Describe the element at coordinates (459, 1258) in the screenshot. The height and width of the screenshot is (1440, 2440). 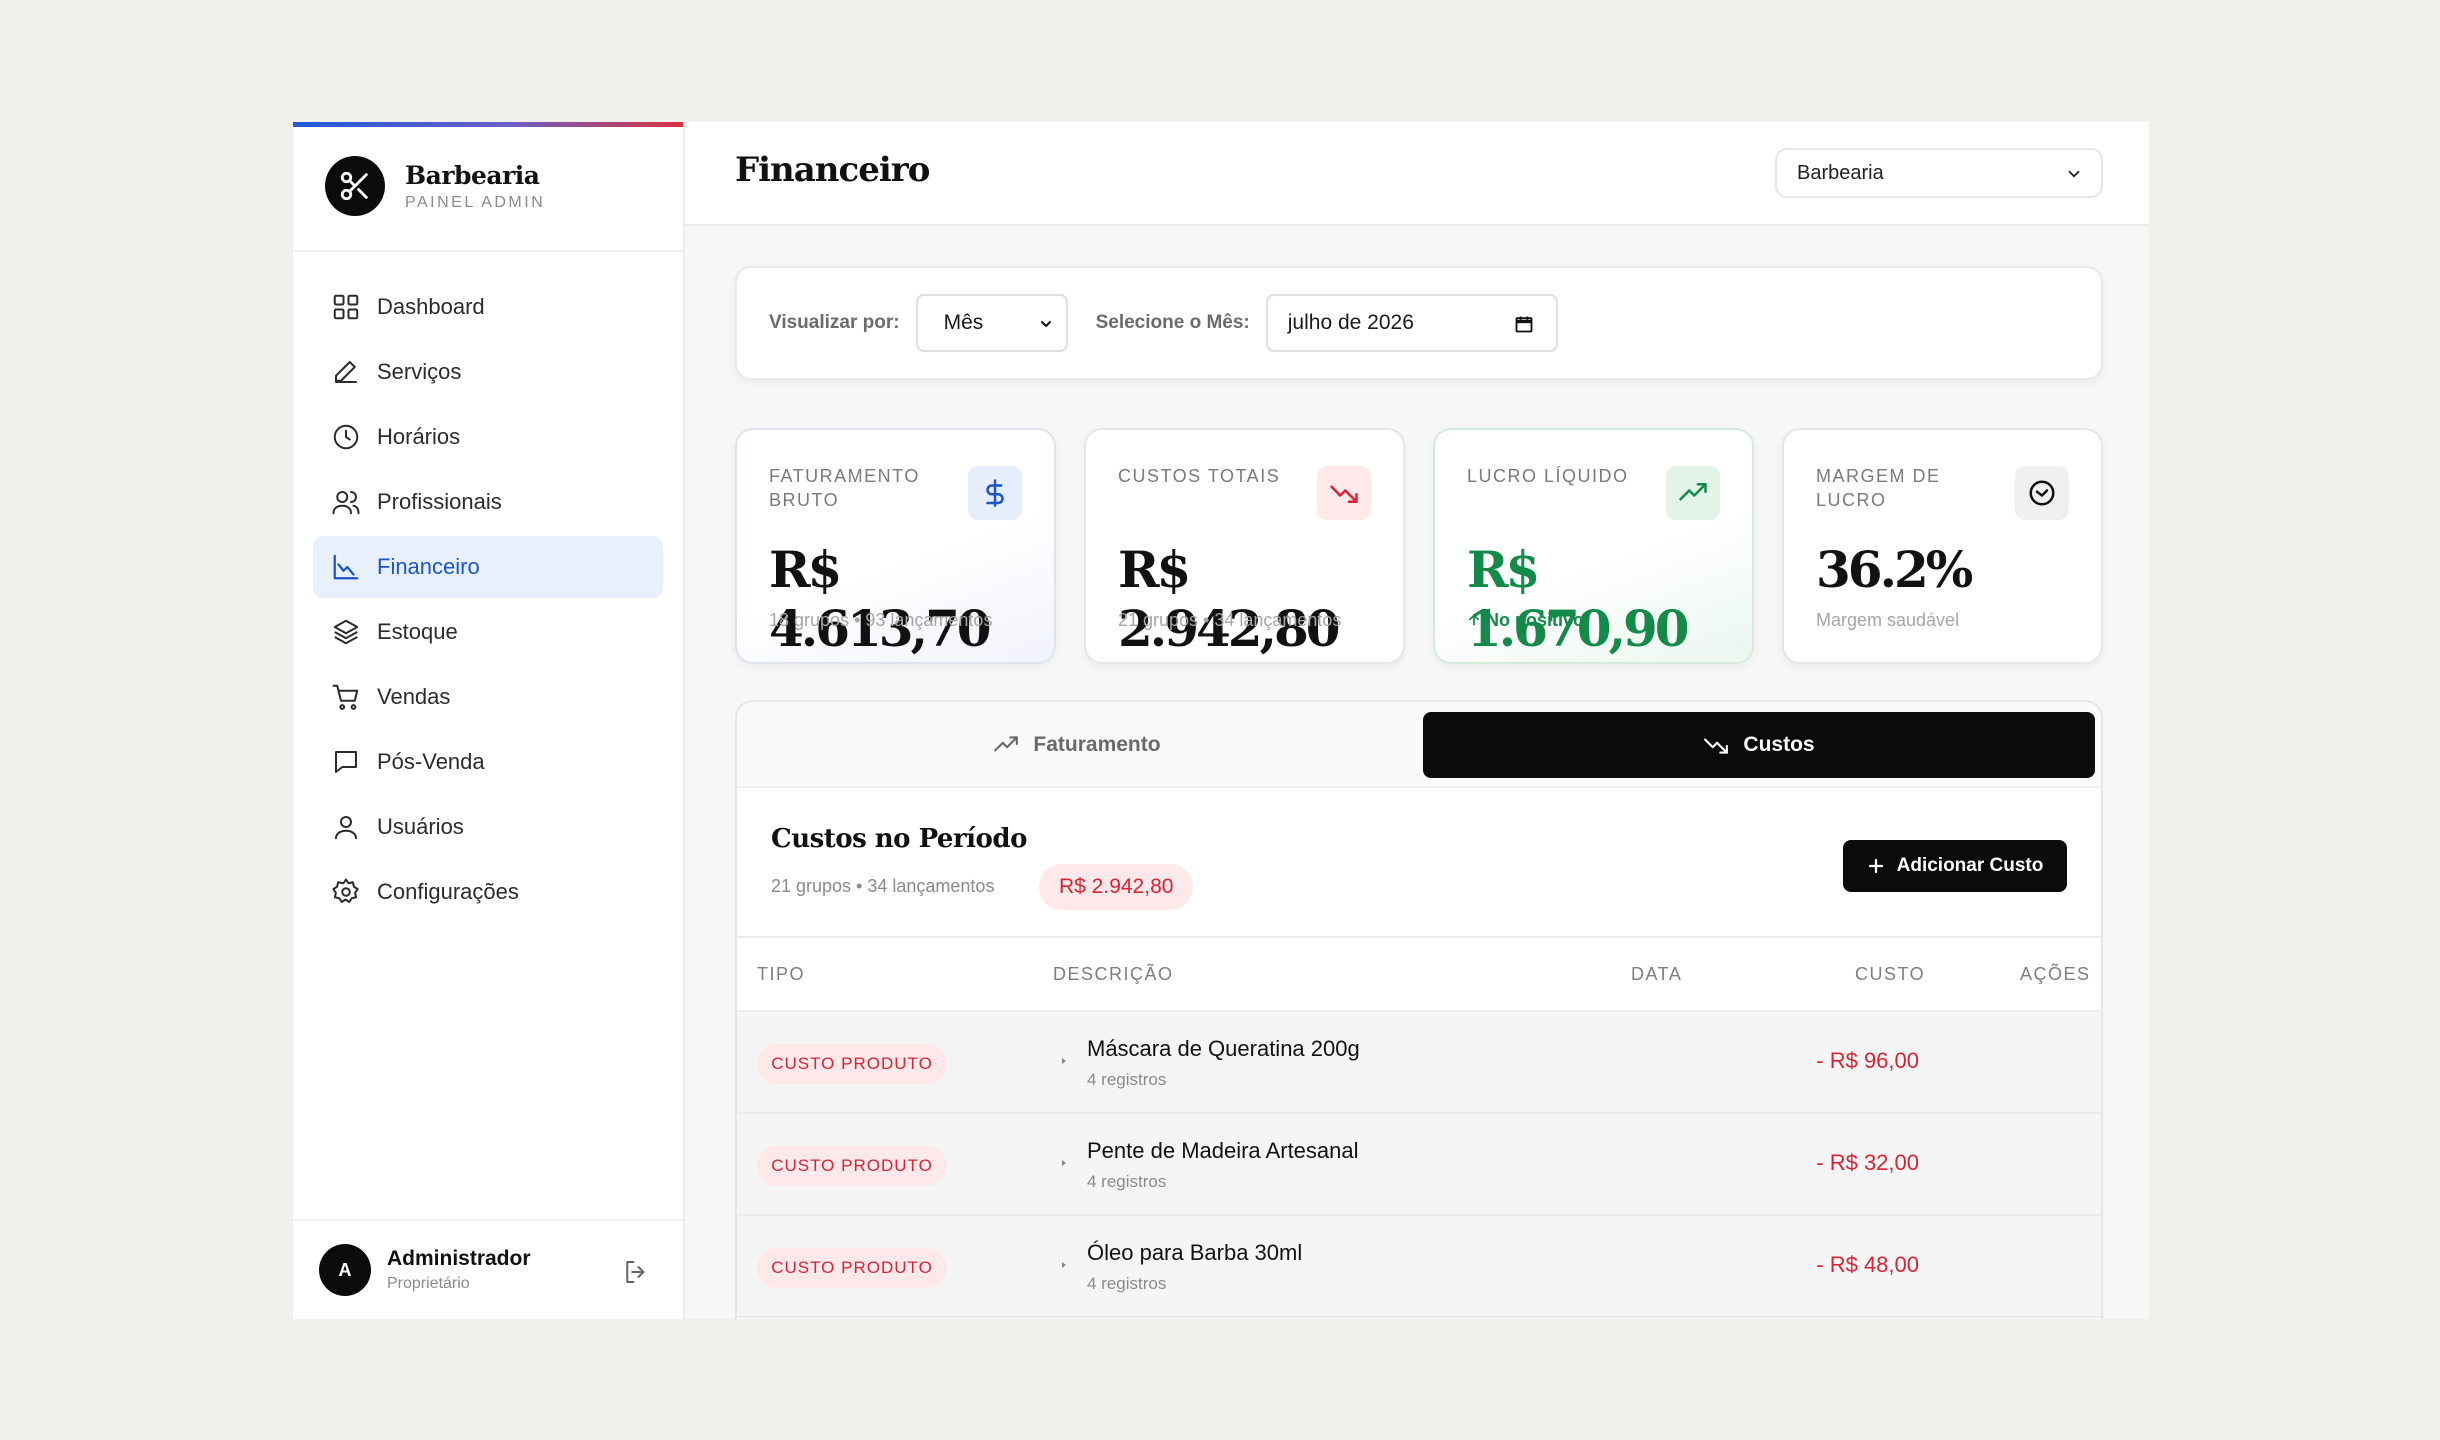
I see `user-name: Administrador` at that location.